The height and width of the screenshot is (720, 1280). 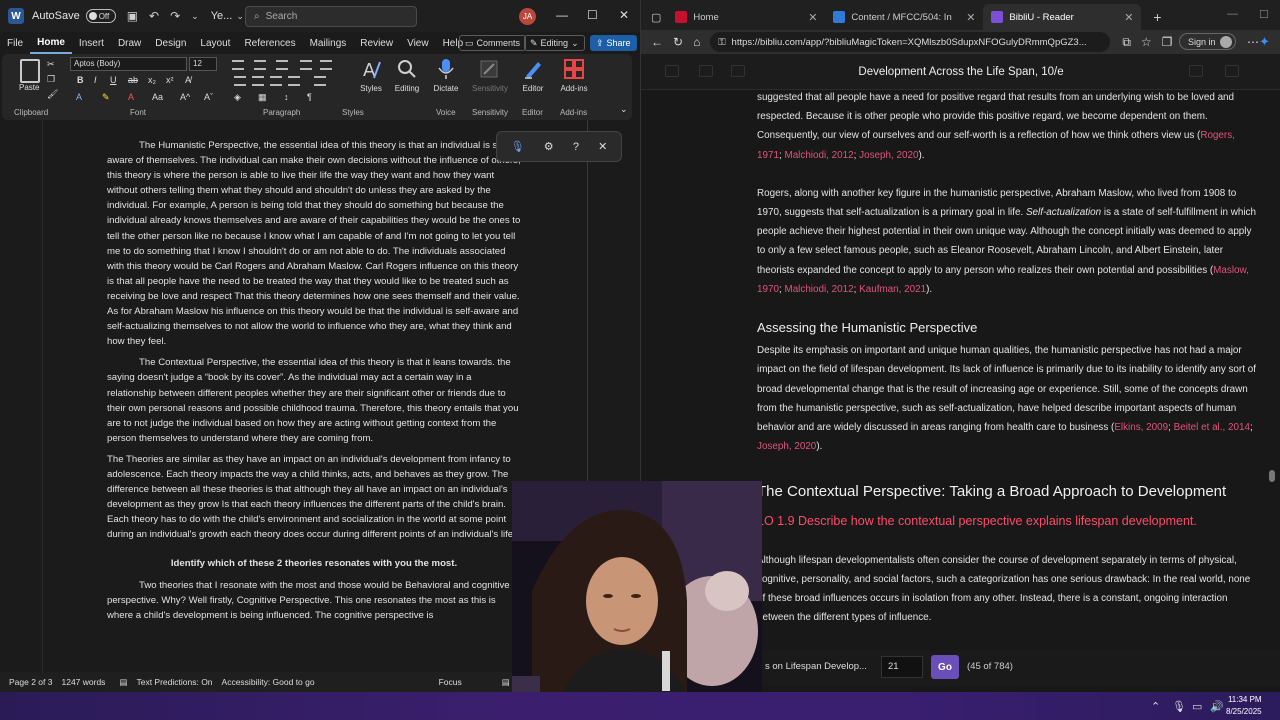 What do you see at coordinates (554, 43) in the screenshot?
I see `editing-mode-button: ✎ Editing ⌄` at bounding box center [554, 43].